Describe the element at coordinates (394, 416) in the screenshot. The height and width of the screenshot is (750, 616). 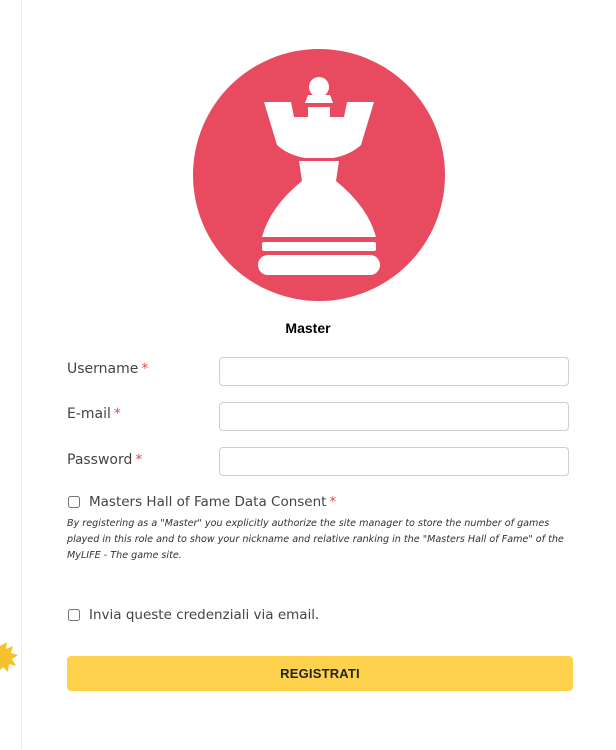
I see `email-input` at that location.